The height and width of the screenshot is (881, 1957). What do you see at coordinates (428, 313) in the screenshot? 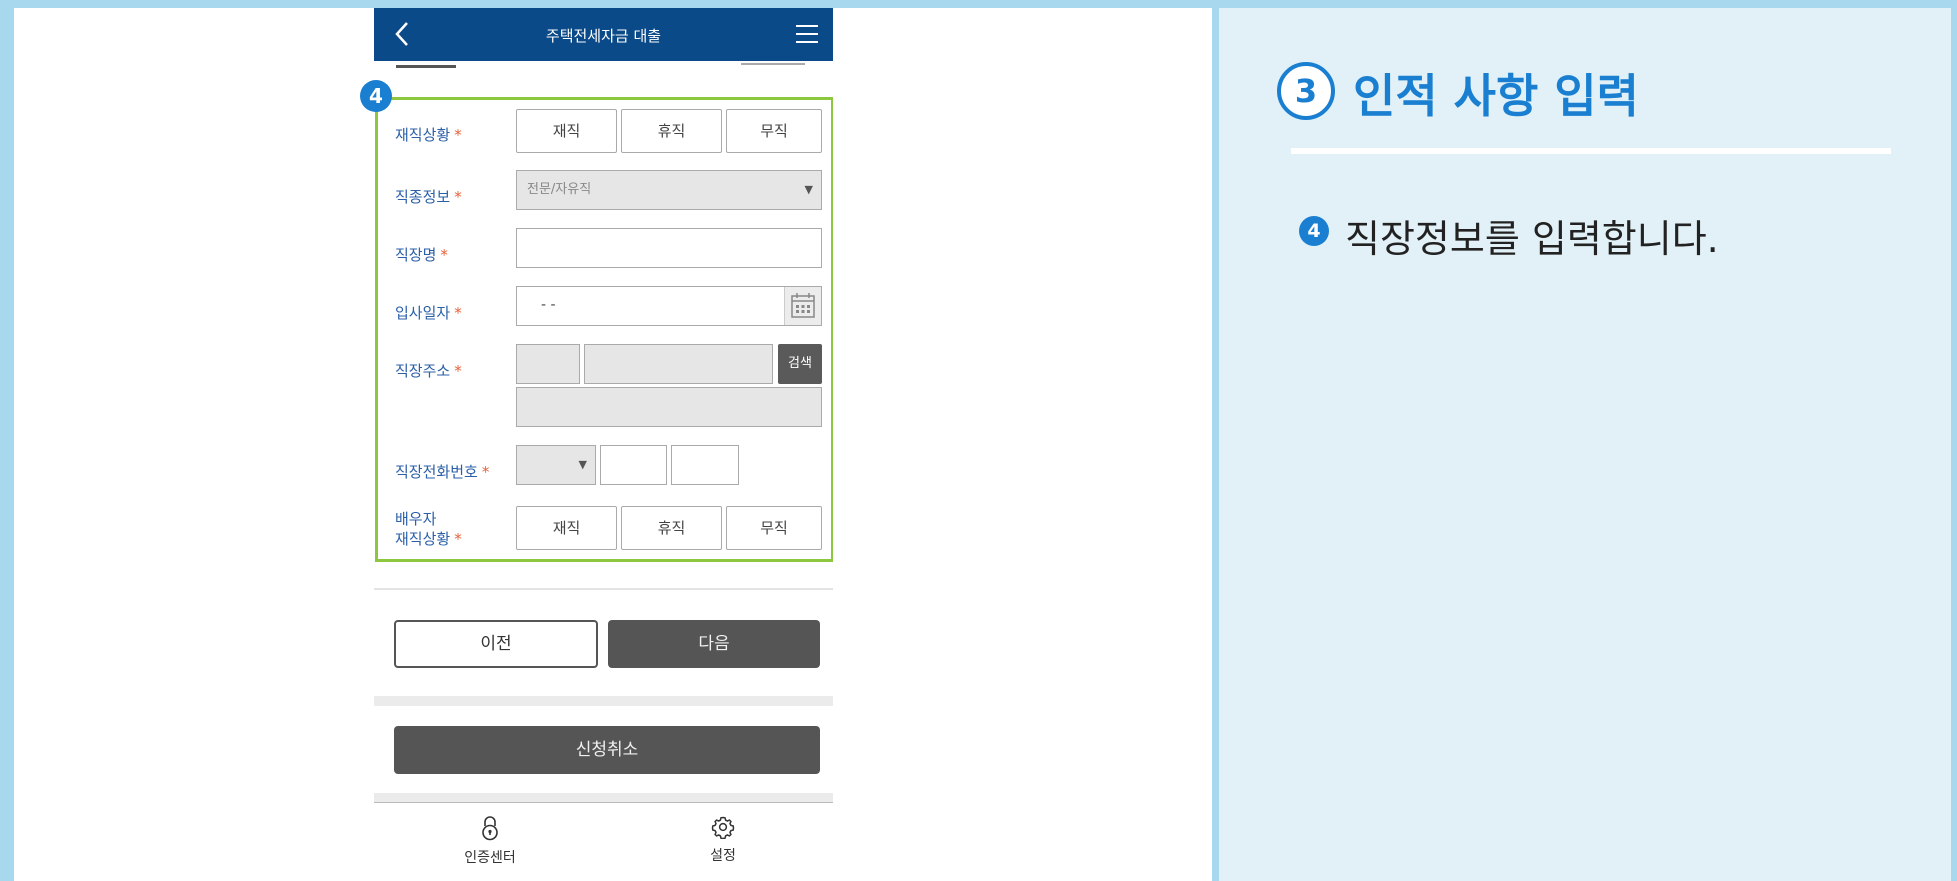
I see `hire-date-label: 입사일자 *` at bounding box center [428, 313].